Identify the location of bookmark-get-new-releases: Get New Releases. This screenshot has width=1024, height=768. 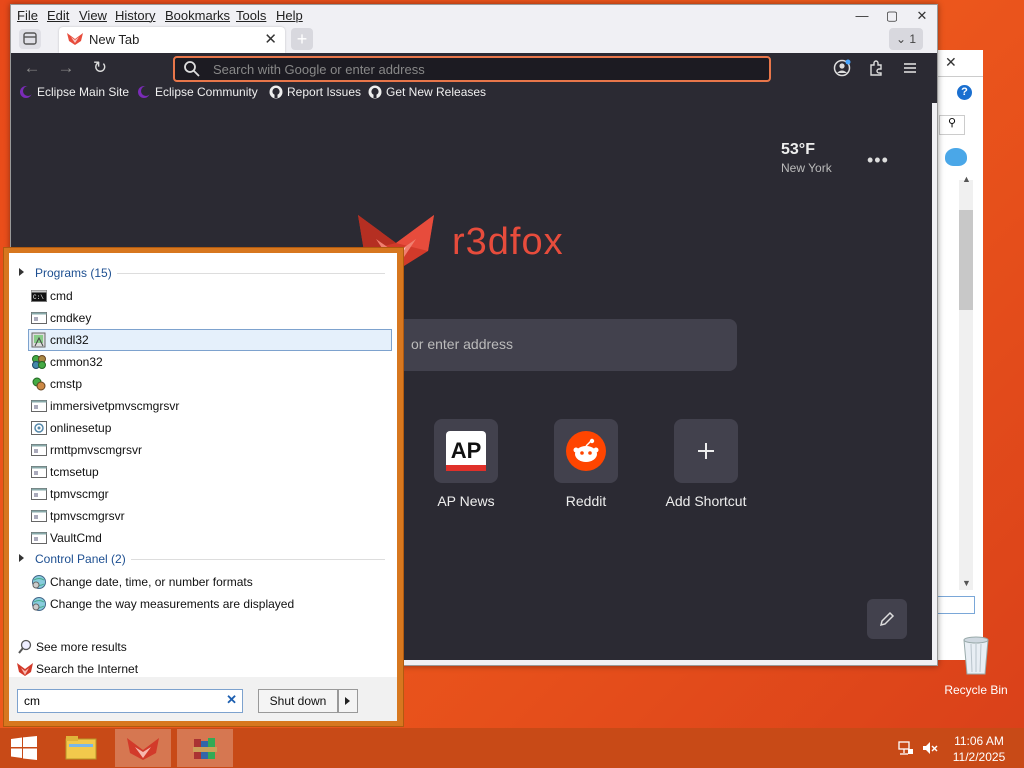
(427, 93).